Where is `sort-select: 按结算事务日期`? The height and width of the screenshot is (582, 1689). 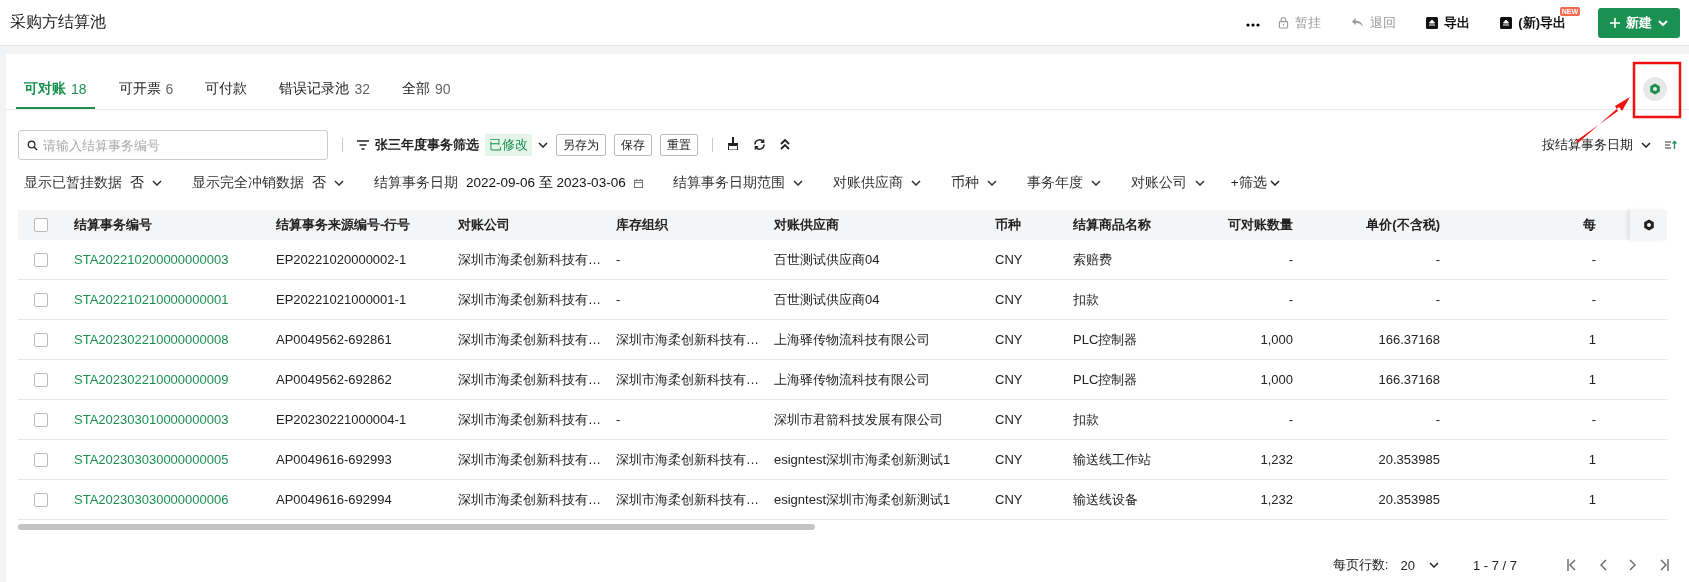
sort-select: 按结算事务日期 is located at coordinates (1596, 145).